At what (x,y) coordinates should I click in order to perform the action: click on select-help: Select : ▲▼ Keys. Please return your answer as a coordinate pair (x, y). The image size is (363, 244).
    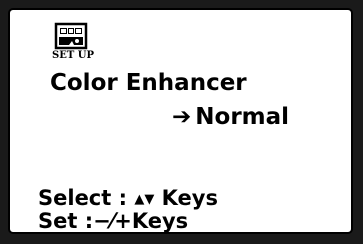
    Looking at the image, I should click on (128, 198).